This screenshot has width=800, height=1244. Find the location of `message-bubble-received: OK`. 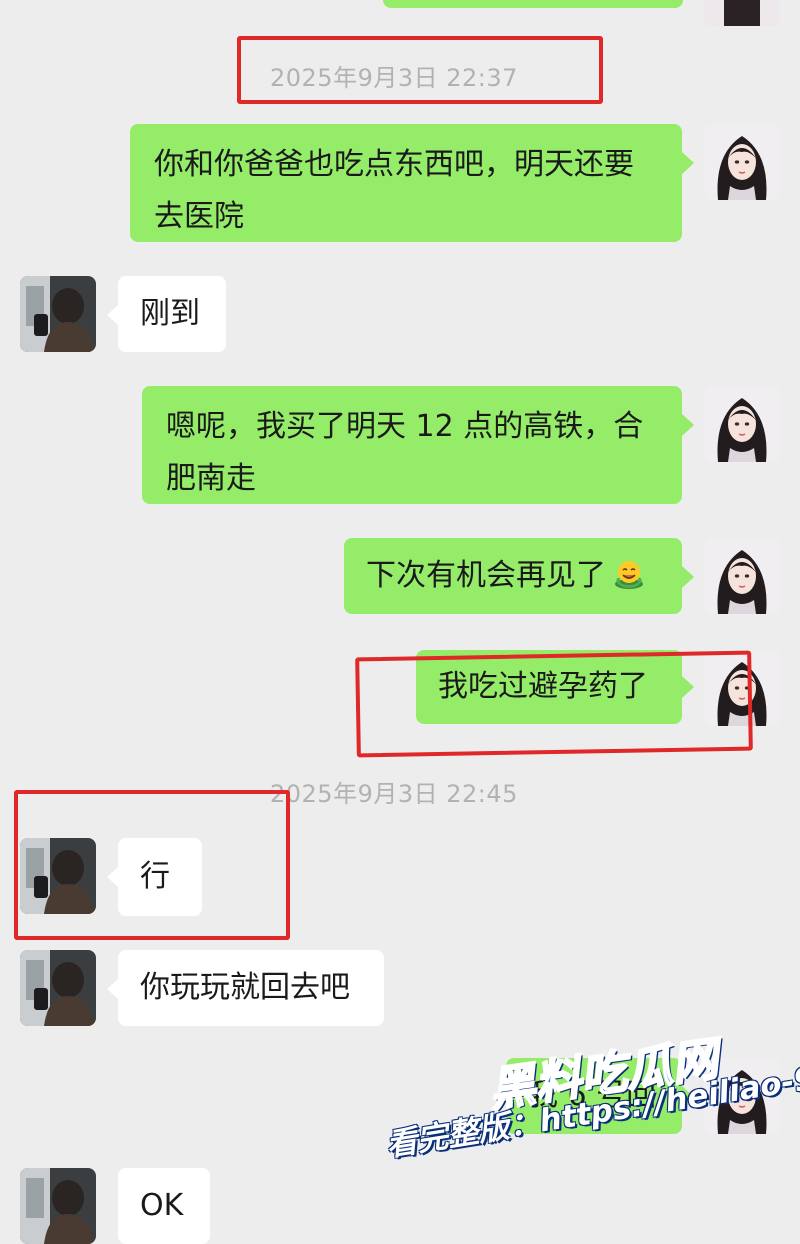

message-bubble-received: OK is located at coordinates (164, 1206).